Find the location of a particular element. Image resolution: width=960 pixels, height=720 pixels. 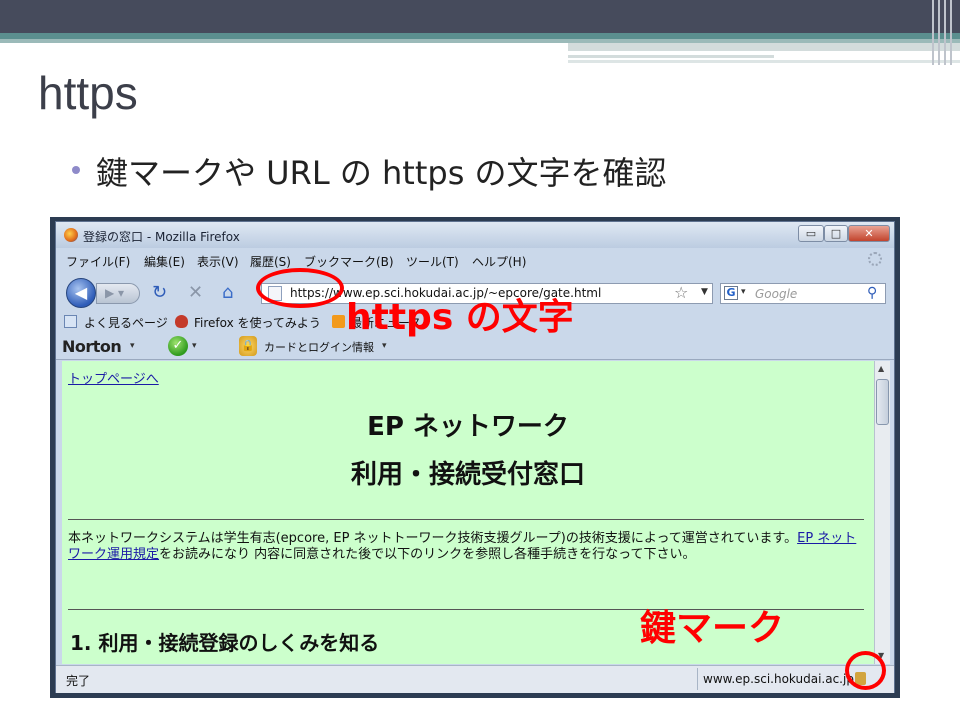

https-annotation: https の文字 is located at coordinates (460, 317).